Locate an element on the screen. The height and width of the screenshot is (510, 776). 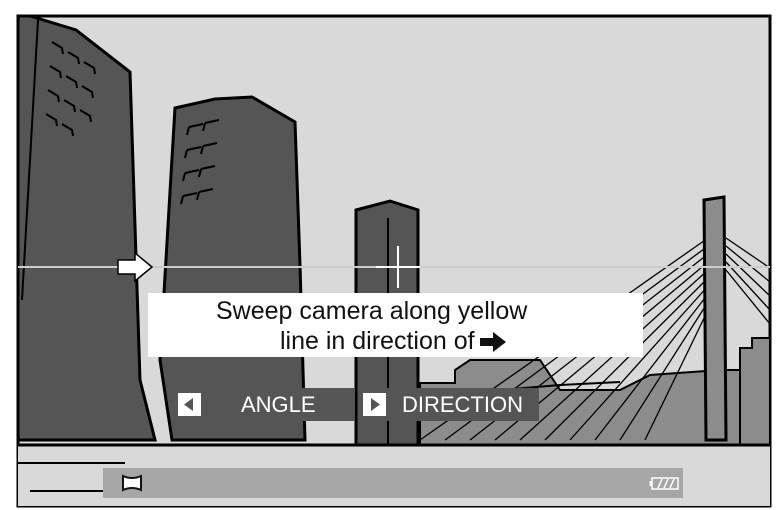
angle-control: ANGLE is located at coordinates (264, 404).